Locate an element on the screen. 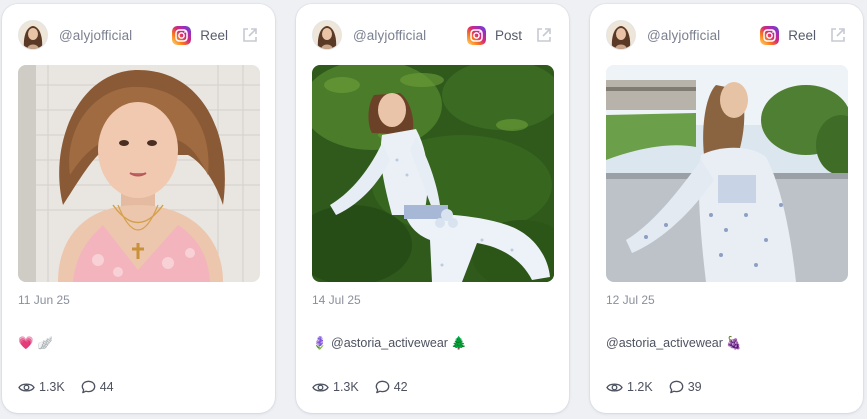  comments-count: 42 is located at coordinates (400, 387).